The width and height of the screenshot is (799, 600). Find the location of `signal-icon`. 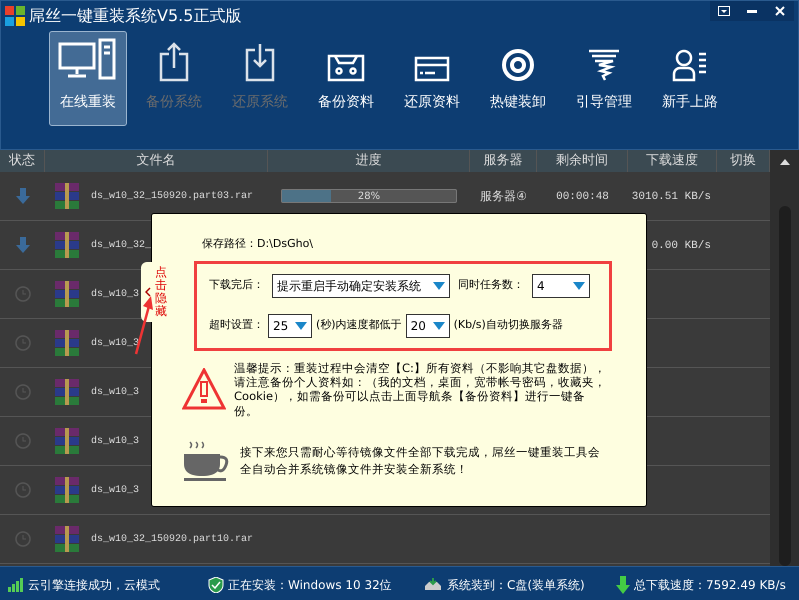

signal-icon is located at coordinates (16, 585).